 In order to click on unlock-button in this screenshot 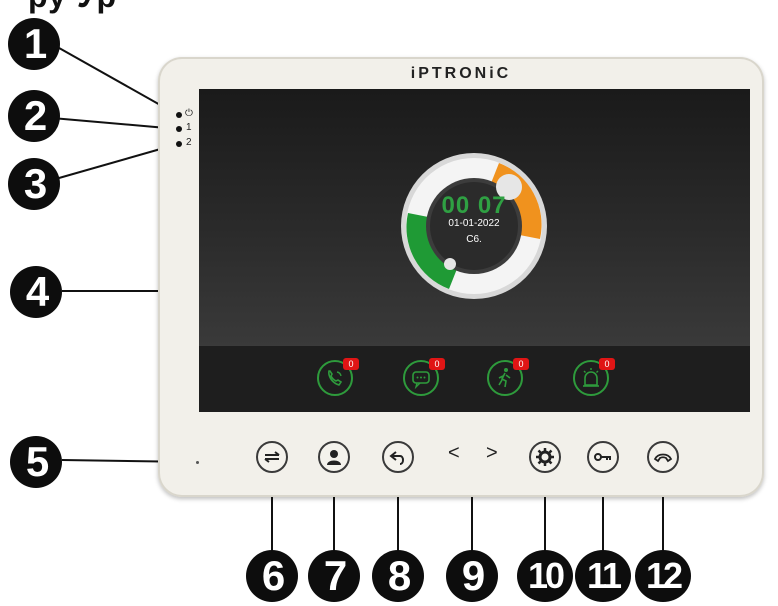, I will do `click(603, 457)`.